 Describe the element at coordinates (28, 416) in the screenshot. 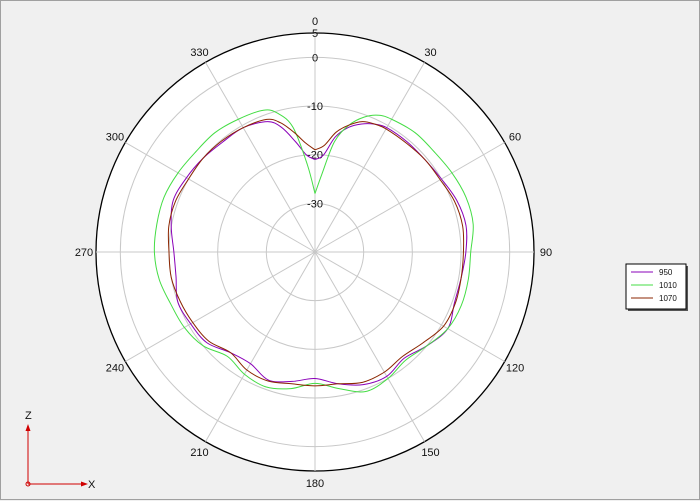

I see `z-axis-label: Z` at that location.